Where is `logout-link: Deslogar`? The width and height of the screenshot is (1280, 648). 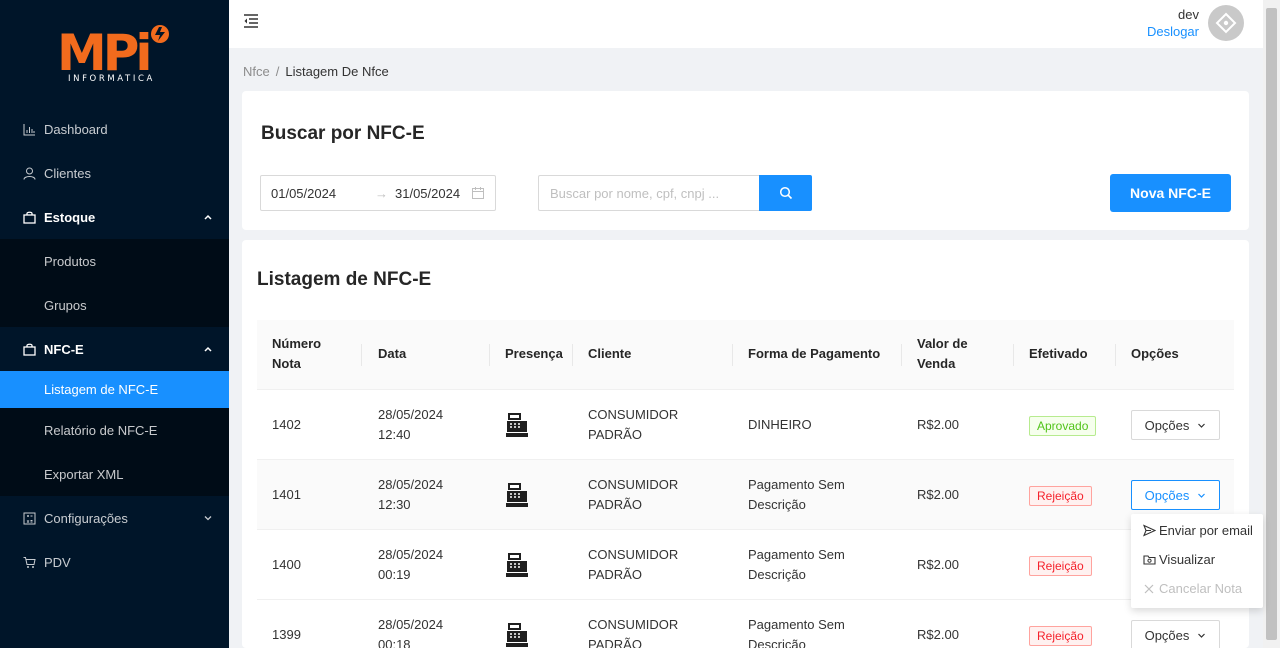 logout-link: Deslogar is located at coordinates (1173, 31).